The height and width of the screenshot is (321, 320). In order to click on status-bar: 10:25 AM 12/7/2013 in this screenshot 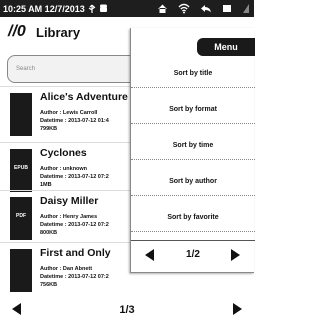, I will do `click(127, 8)`.